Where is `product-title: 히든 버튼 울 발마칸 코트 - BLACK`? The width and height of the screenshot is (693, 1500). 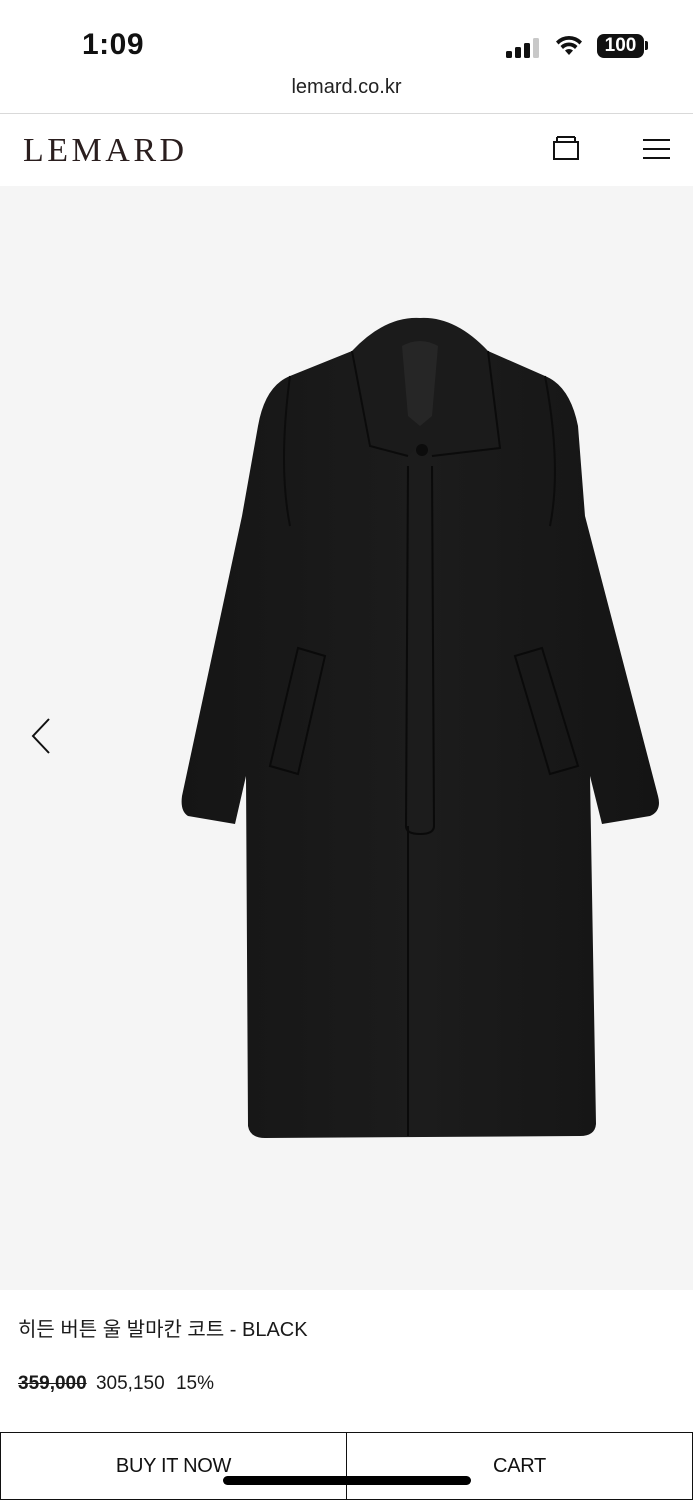
product-title: 히든 버튼 울 발마칸 코트 - BLACK is located at coordinates (163, 1330).